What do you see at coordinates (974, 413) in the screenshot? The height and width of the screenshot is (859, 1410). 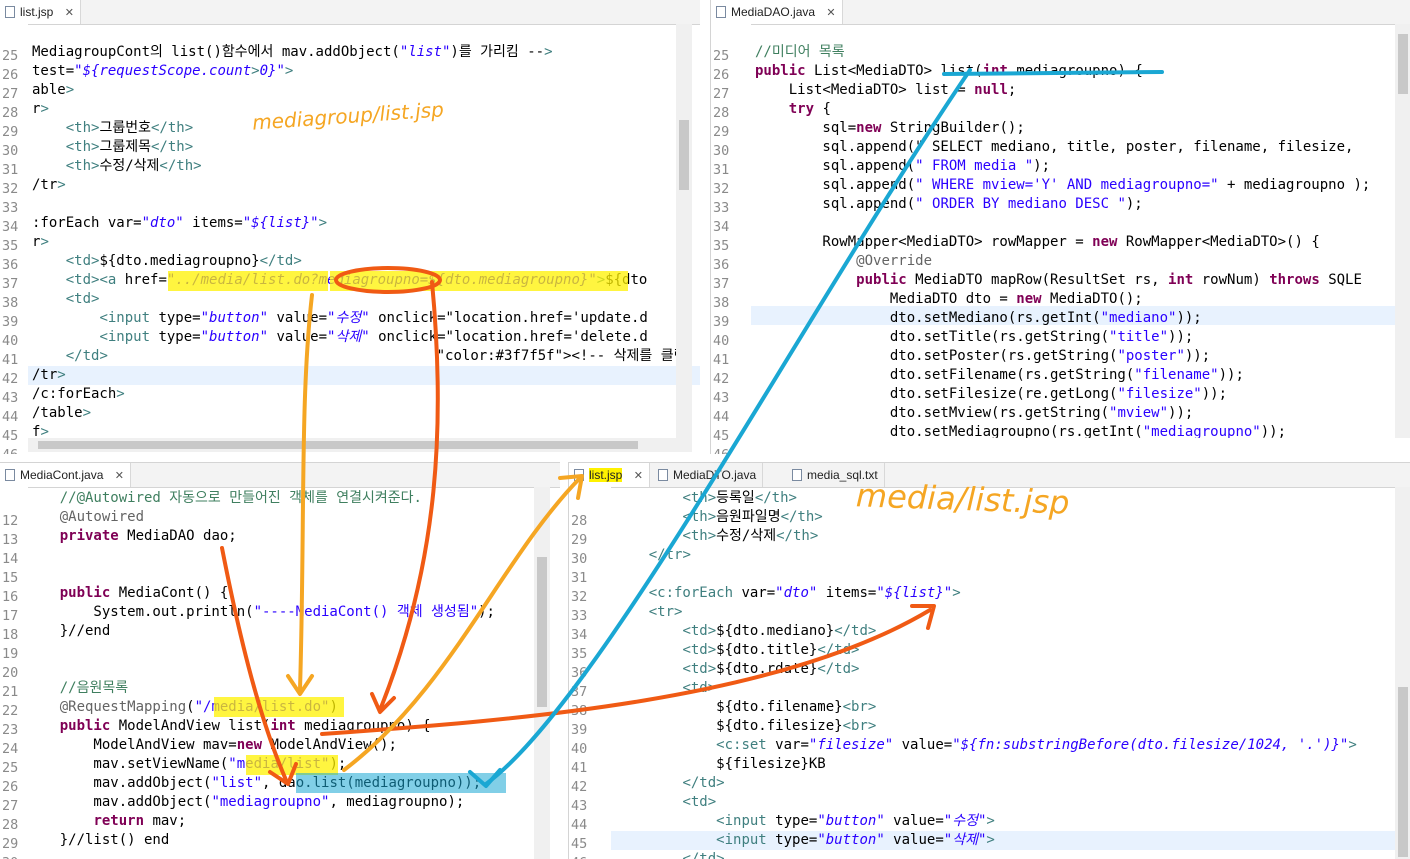 I see `code-line: dto.setMview(rs.getString("mview"));` at bounding box center [974, 413].